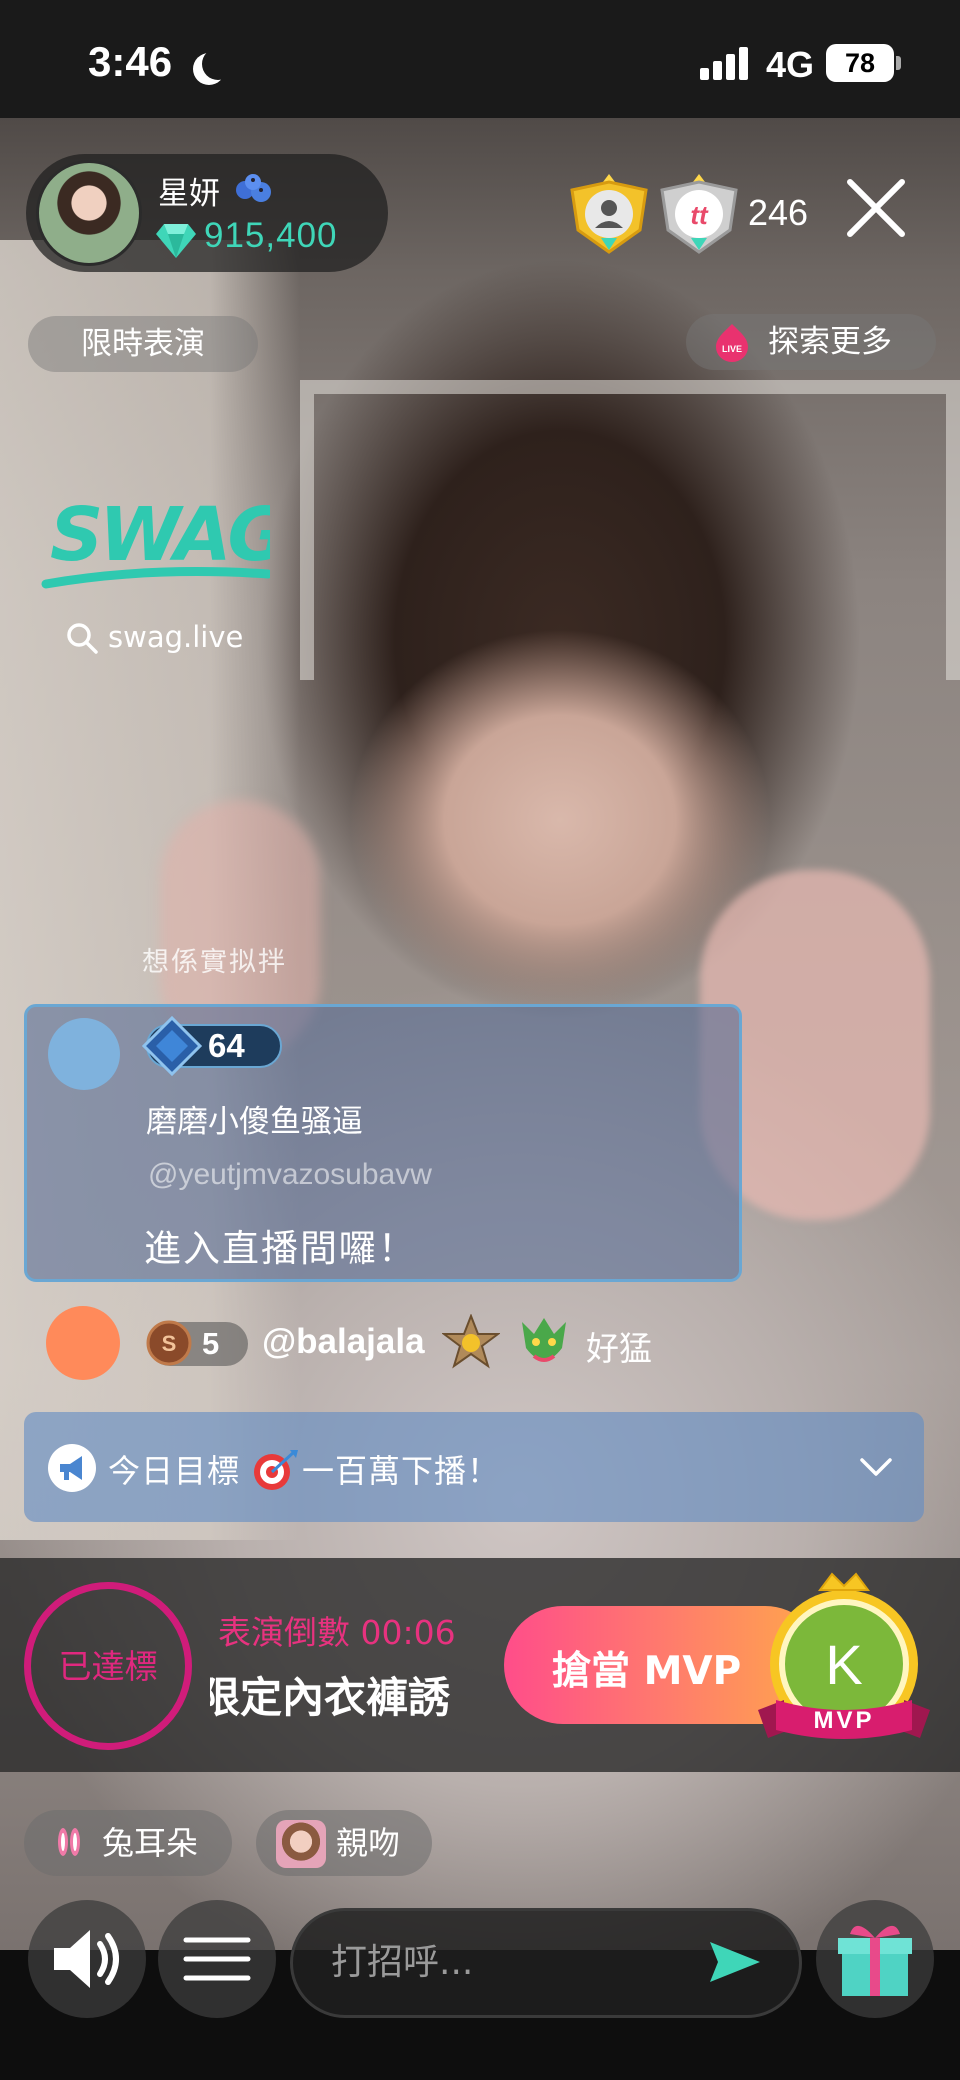 The width and height of the screenshot is (960, 2080). Describe the element at coordinates (619, 1348) in the screenshot. I see `chat-message-text: 好猛` at that location.